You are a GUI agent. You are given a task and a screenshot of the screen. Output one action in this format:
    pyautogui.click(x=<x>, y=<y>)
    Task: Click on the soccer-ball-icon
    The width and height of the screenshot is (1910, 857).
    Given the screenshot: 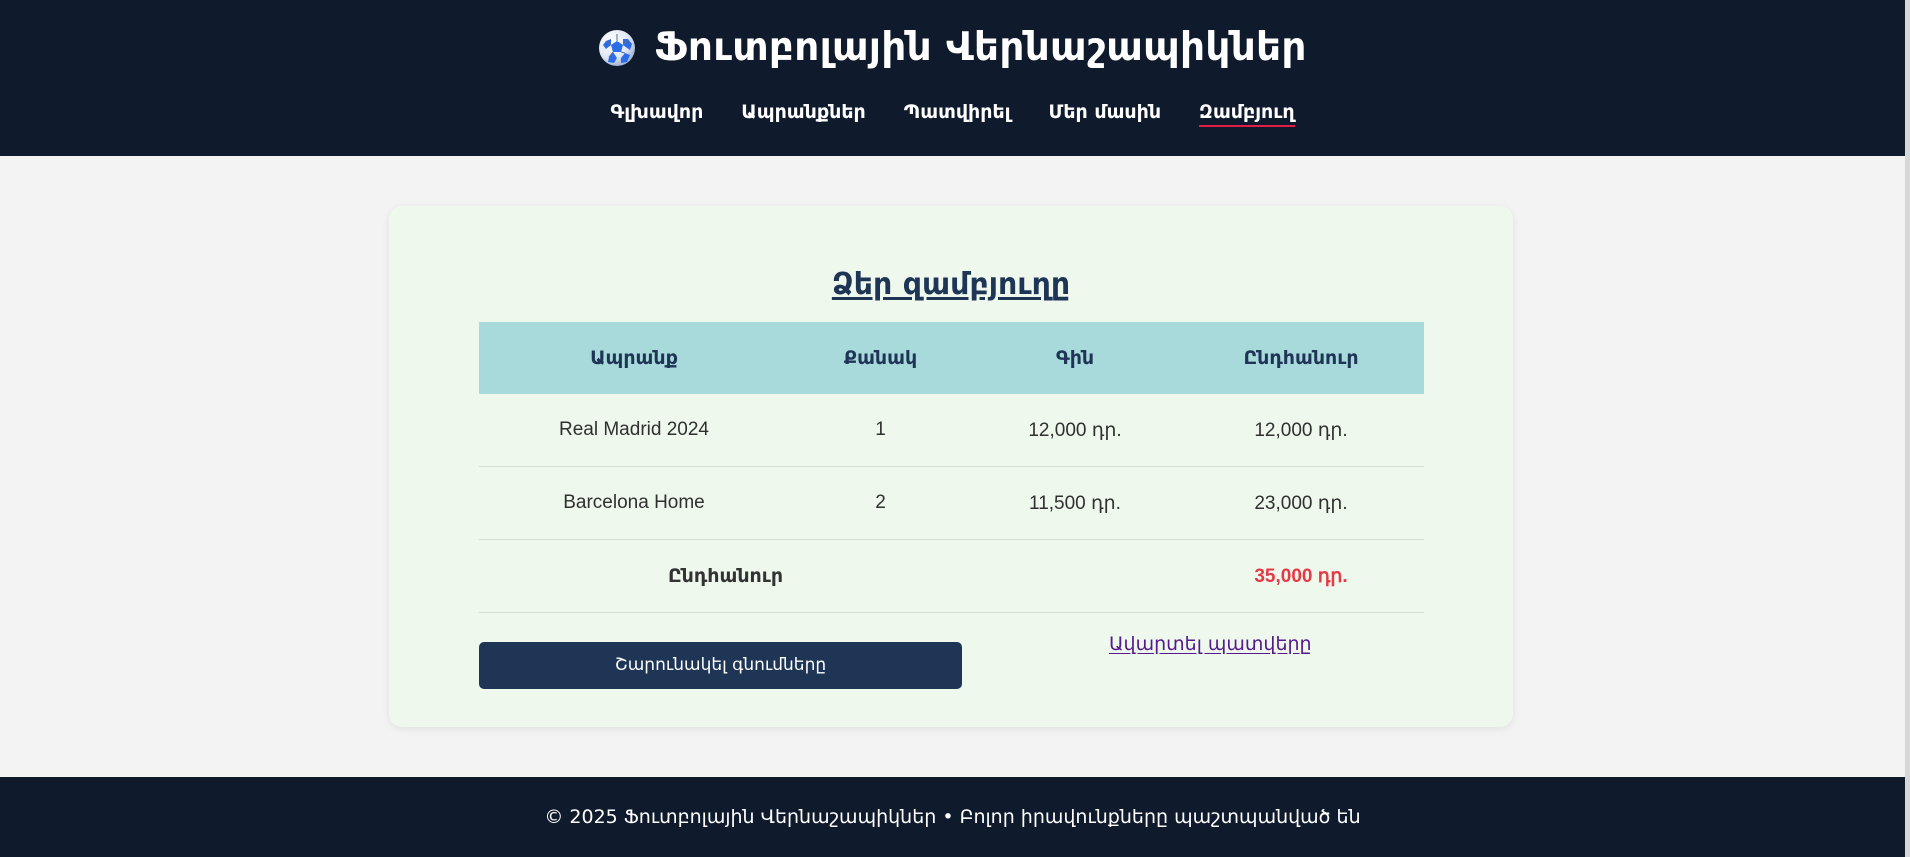 What is the action you would take?
    pyautogui.click(x=617, y=48)
    